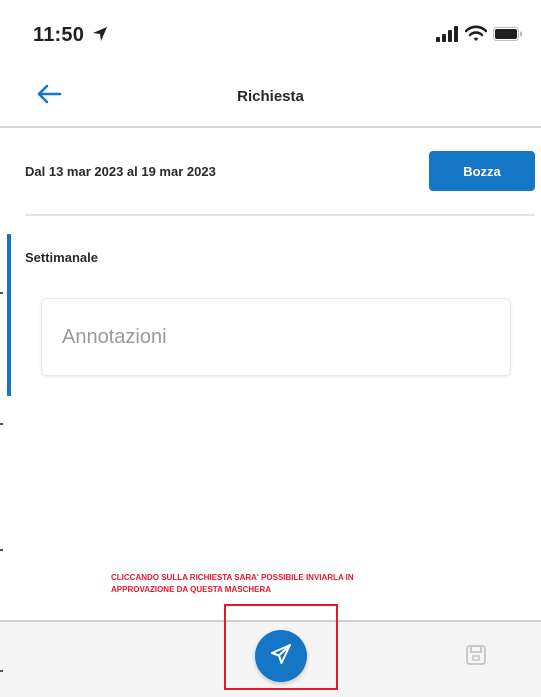 The image size is (541, 697). What do you see at coordinates (280, 215) in the screenshot?
I see `divider` at bounding box center [280, 215].